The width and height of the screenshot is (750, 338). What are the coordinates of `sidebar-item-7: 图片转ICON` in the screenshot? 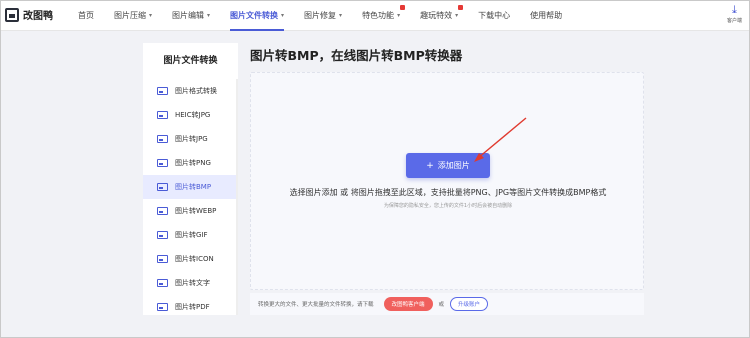 It's located at (190, 259).